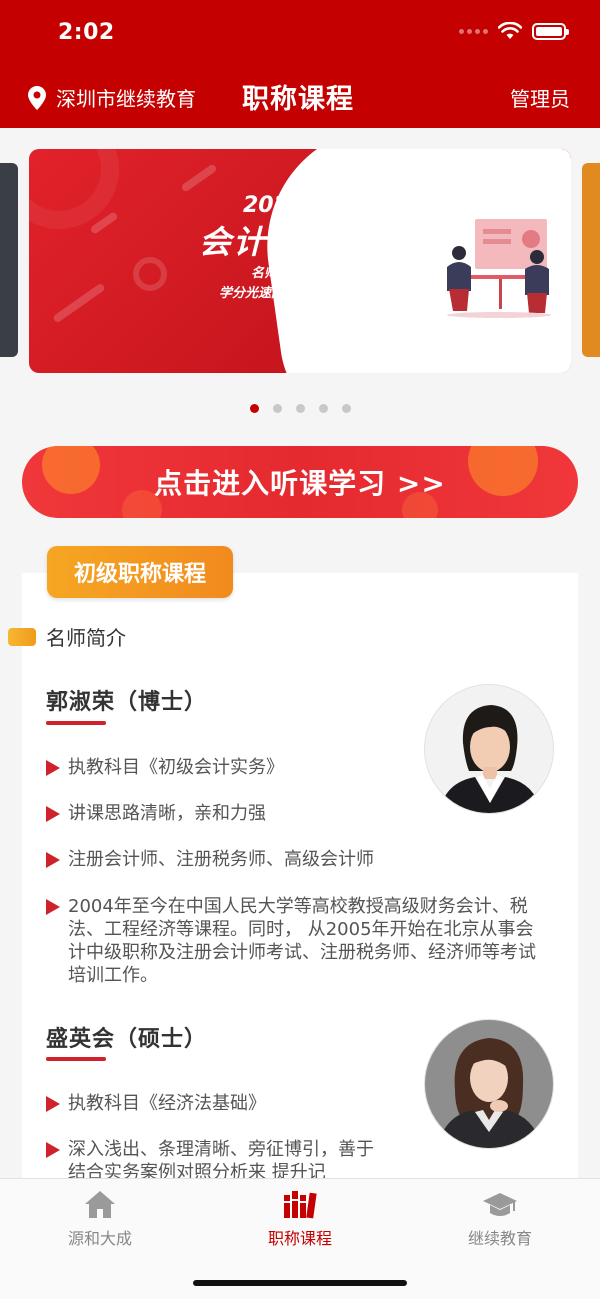 The image size is (600, 1299). I want to click on location-pin-icon, so click(37, 97).